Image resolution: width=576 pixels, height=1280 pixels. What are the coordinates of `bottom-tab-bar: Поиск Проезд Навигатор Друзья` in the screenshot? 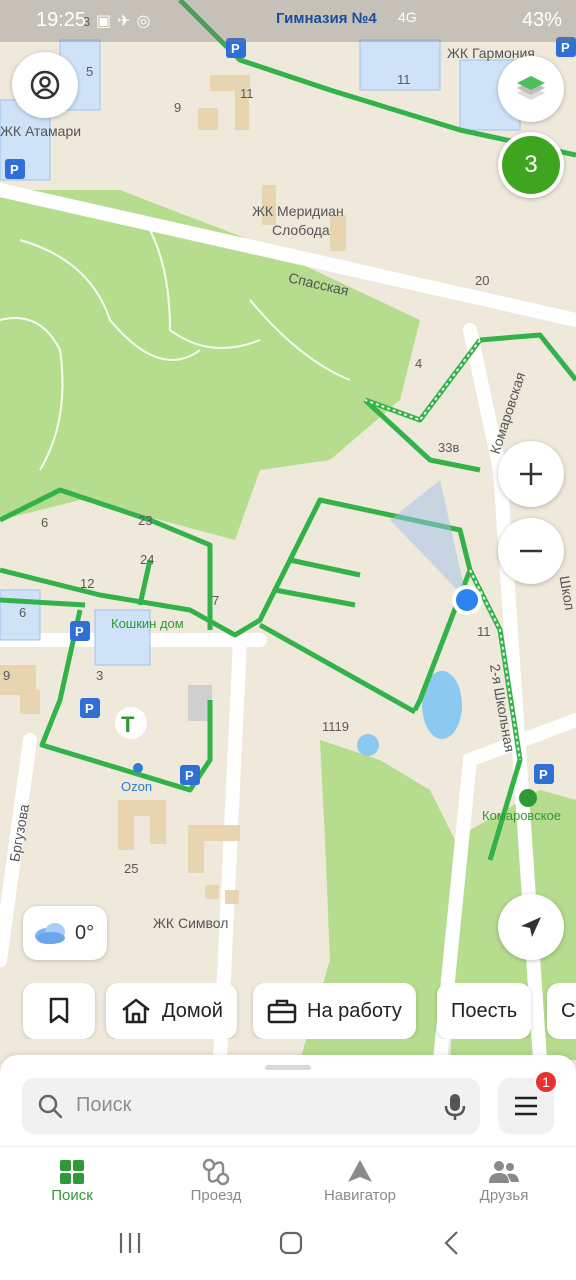 It's located at (288, 1179).